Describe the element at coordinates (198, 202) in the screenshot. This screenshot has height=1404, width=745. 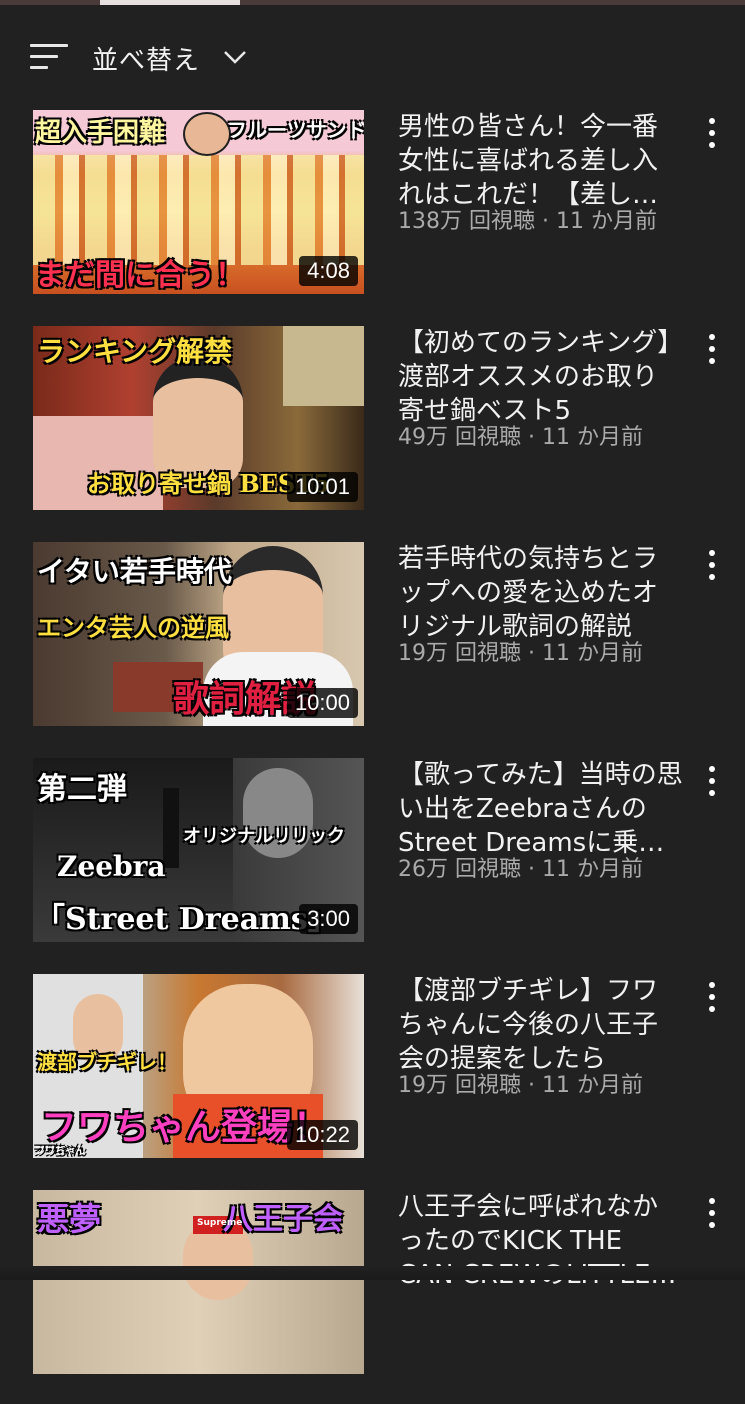
I see `video-thumbnail: 超入手困難 フルーツサンド まだ間に合う！ 4:08` at that location.